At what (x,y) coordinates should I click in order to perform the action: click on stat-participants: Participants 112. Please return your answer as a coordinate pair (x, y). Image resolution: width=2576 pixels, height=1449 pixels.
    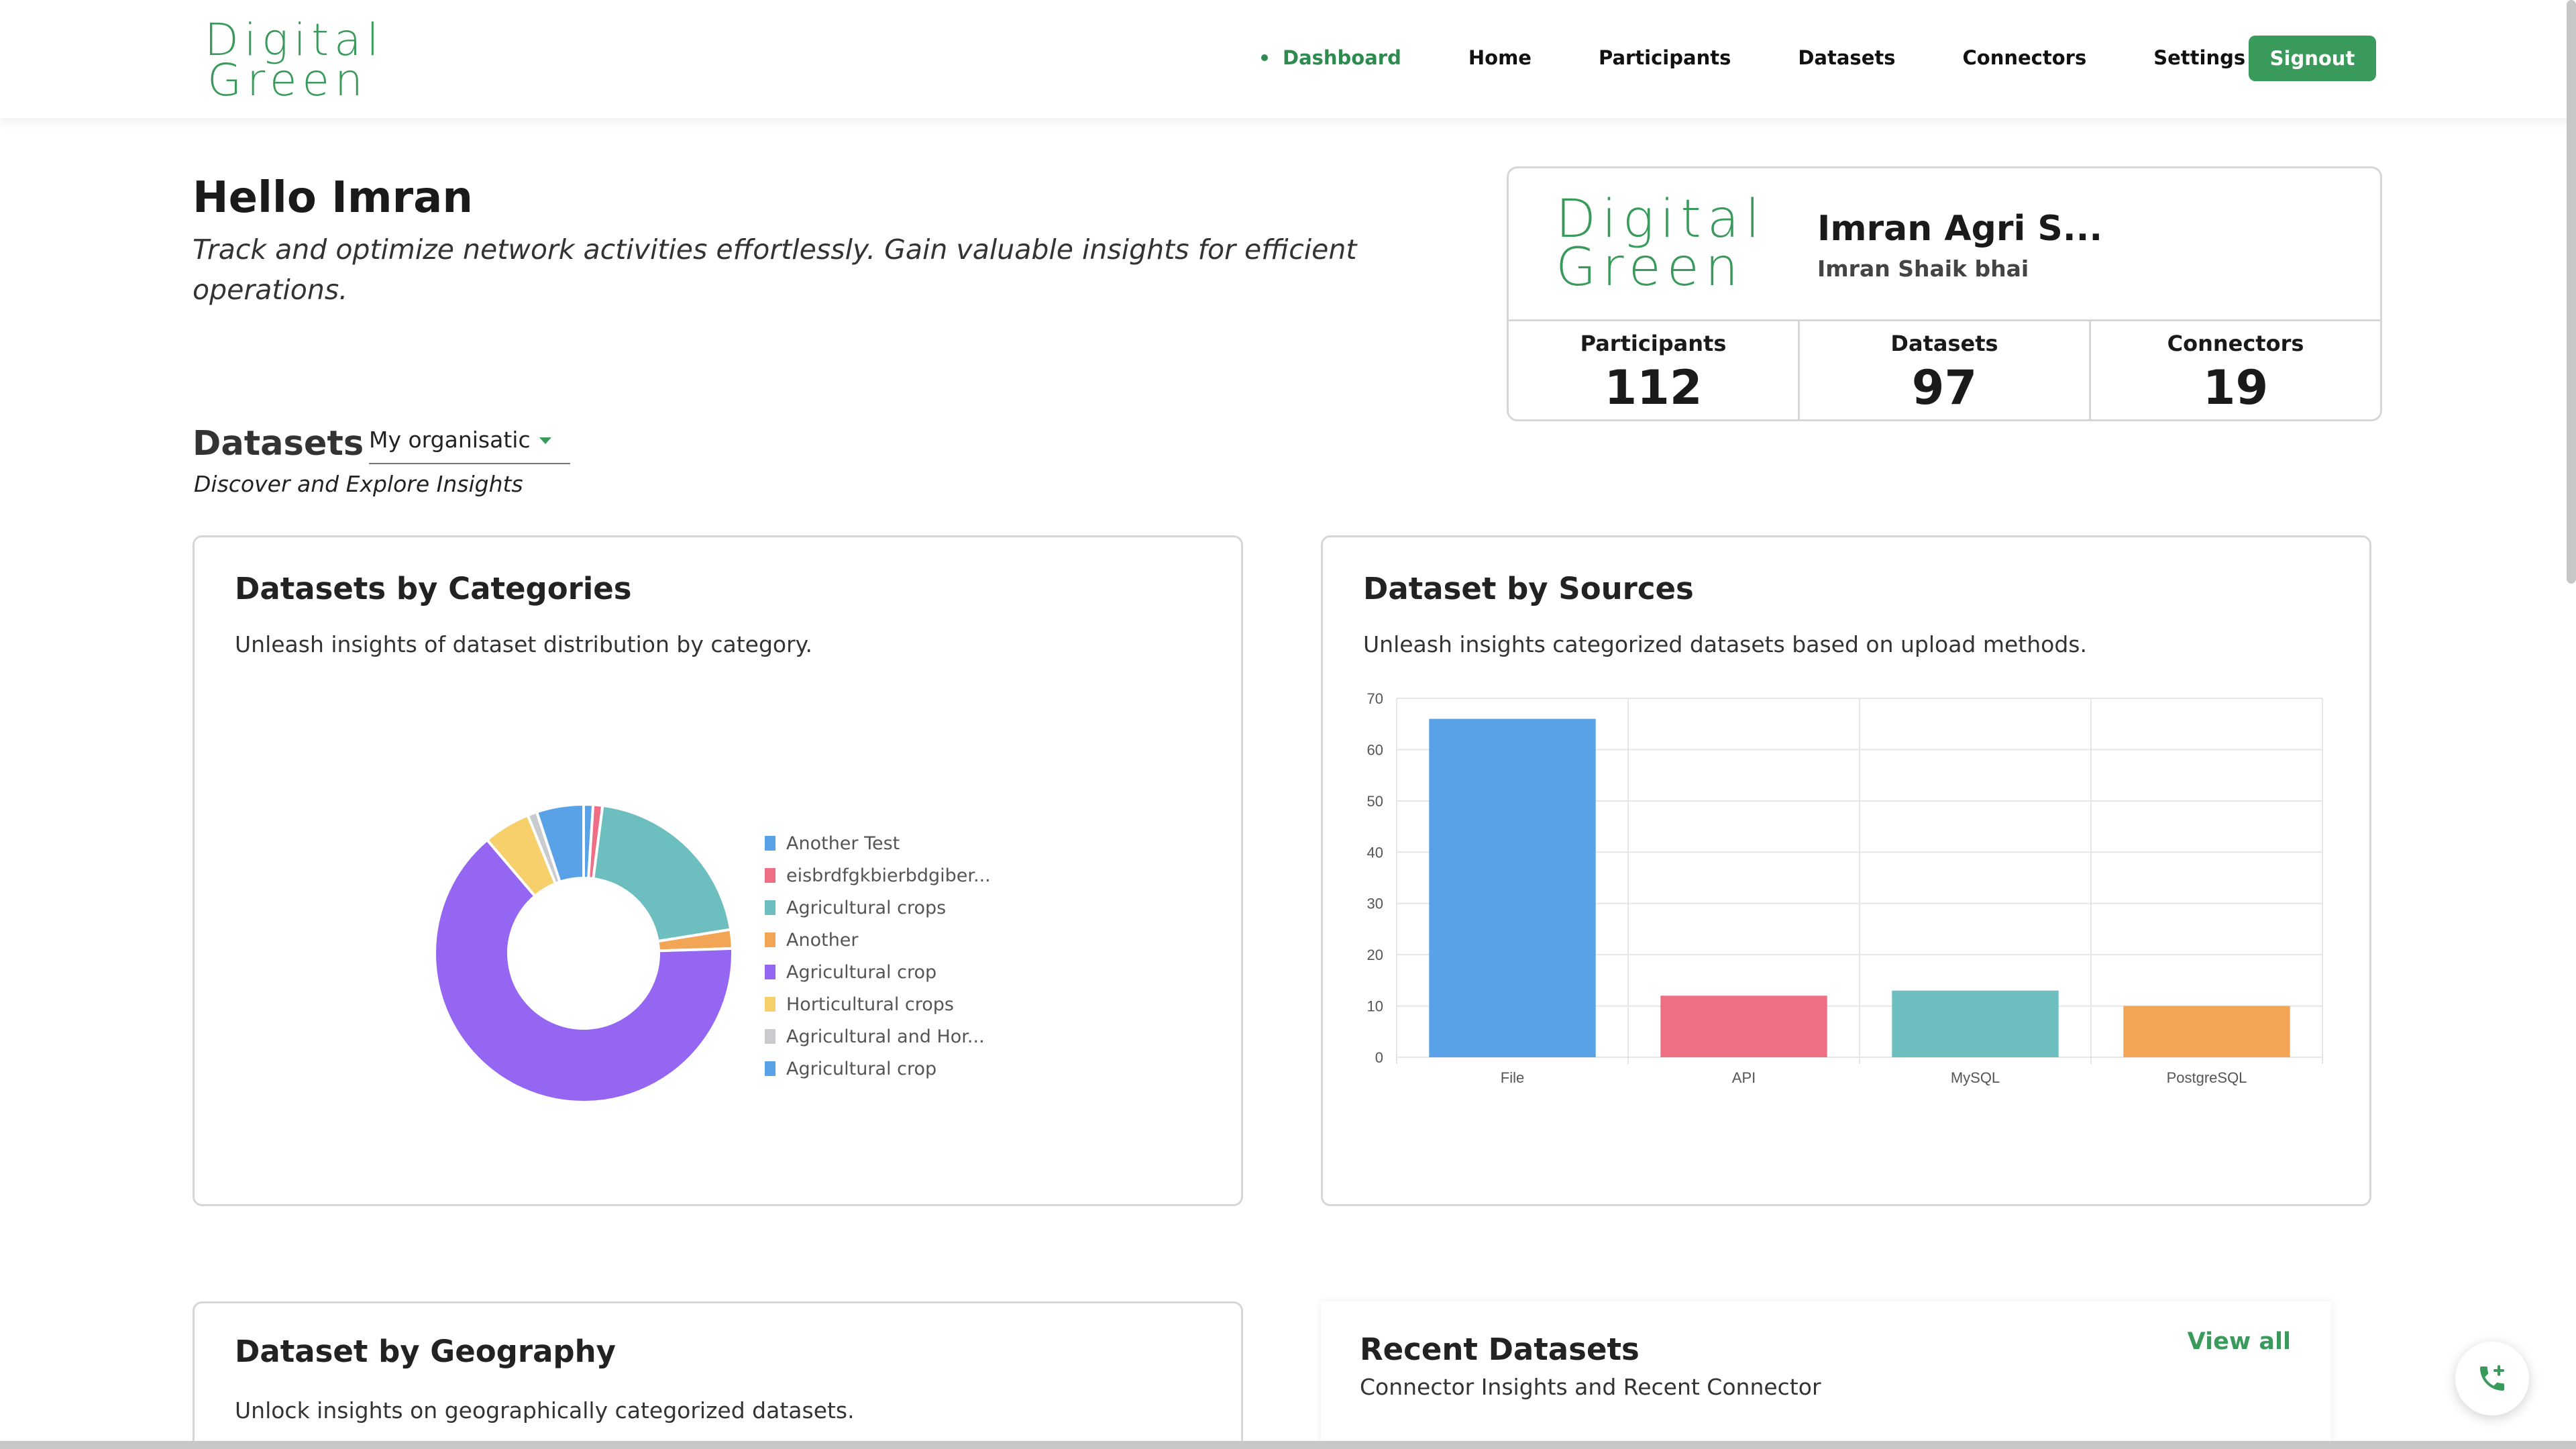
    Looking at the image, I should click on (1654, 371).